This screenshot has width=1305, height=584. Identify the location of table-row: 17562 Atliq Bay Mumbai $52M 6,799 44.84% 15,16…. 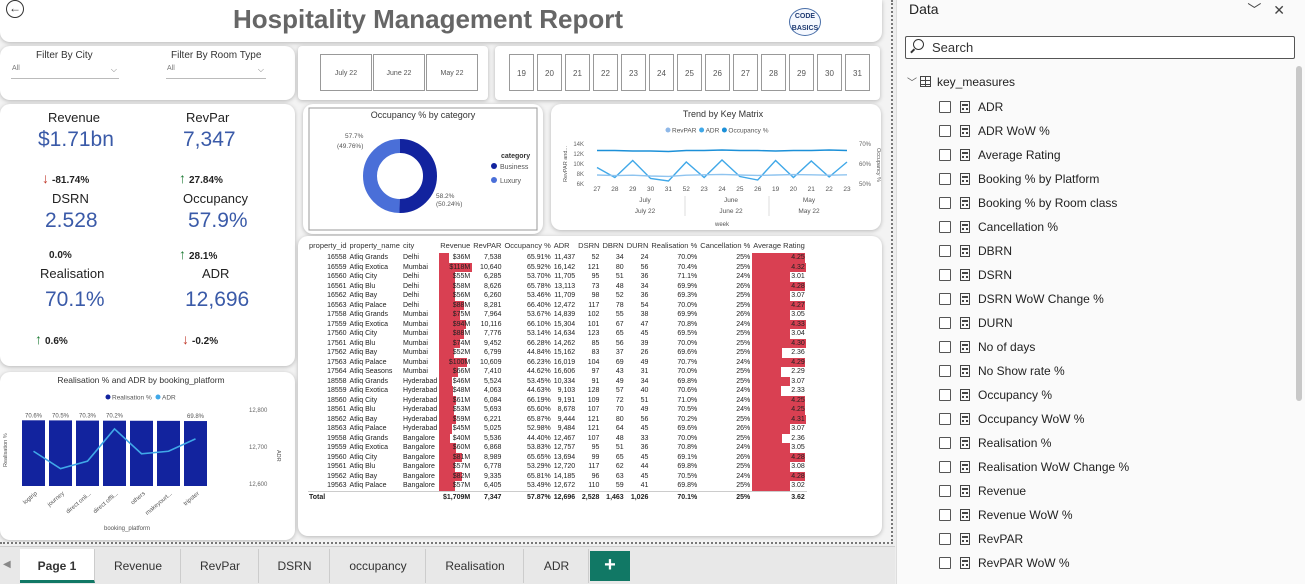
(557, 353).